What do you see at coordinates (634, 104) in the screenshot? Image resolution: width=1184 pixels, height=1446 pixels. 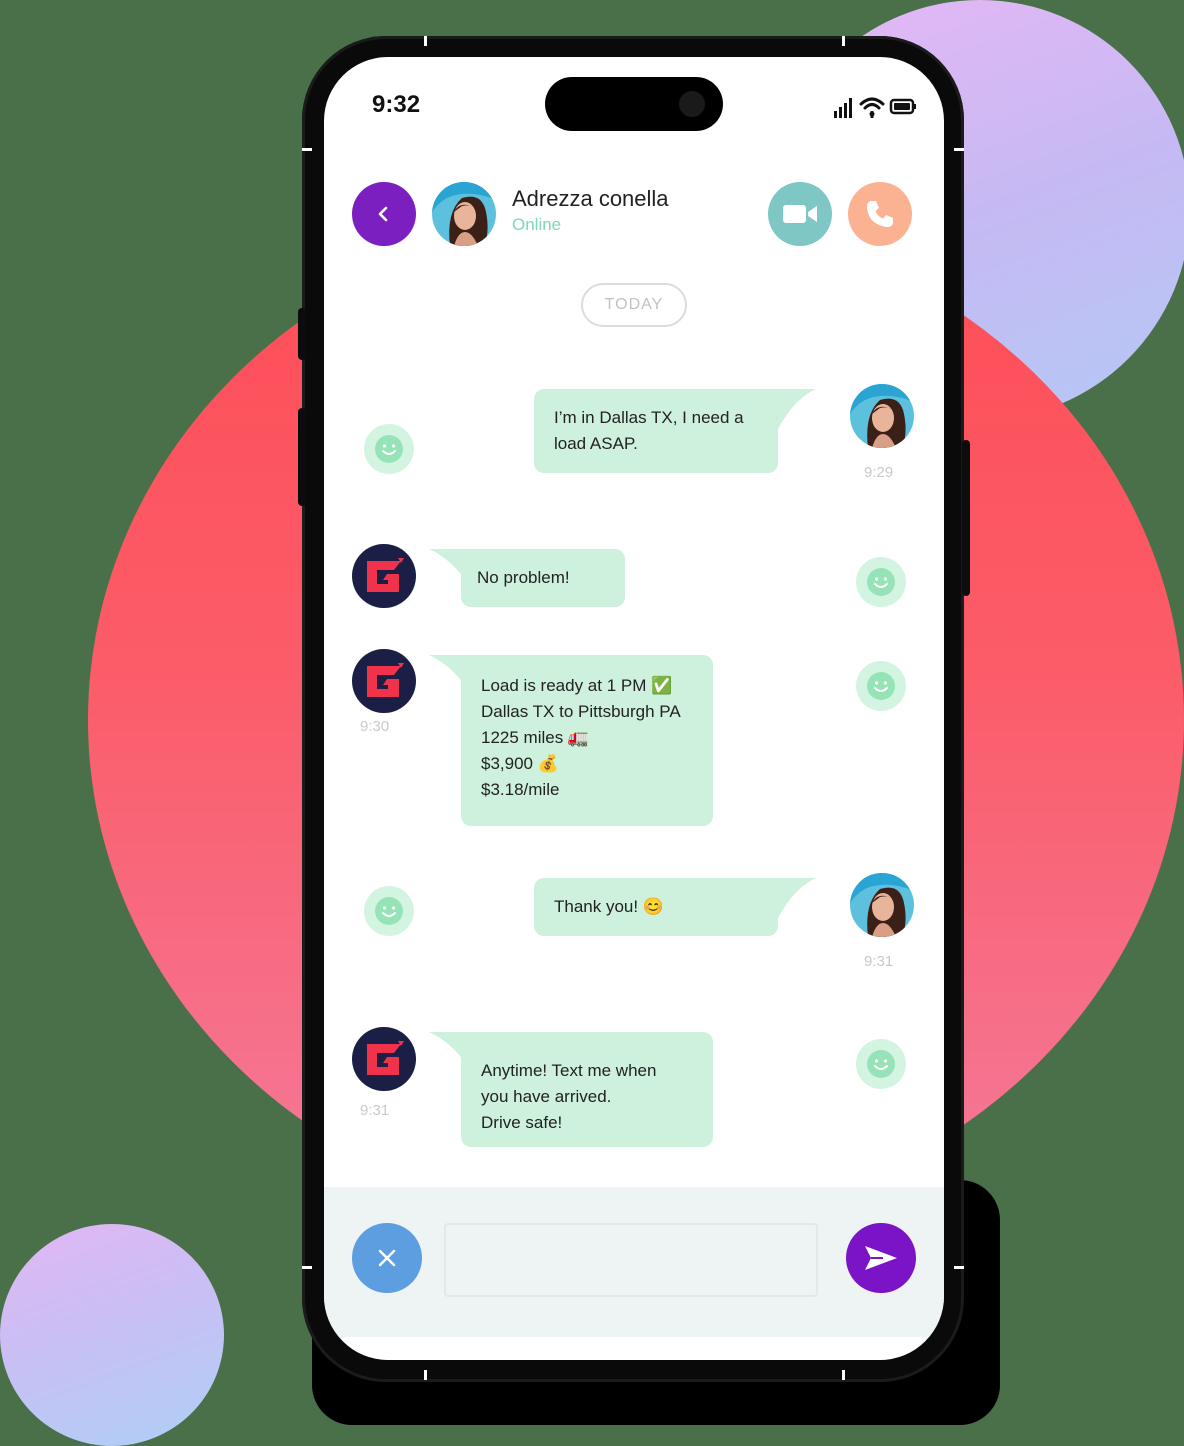 I see `dynamic-island` at bounding box center [634, 104].